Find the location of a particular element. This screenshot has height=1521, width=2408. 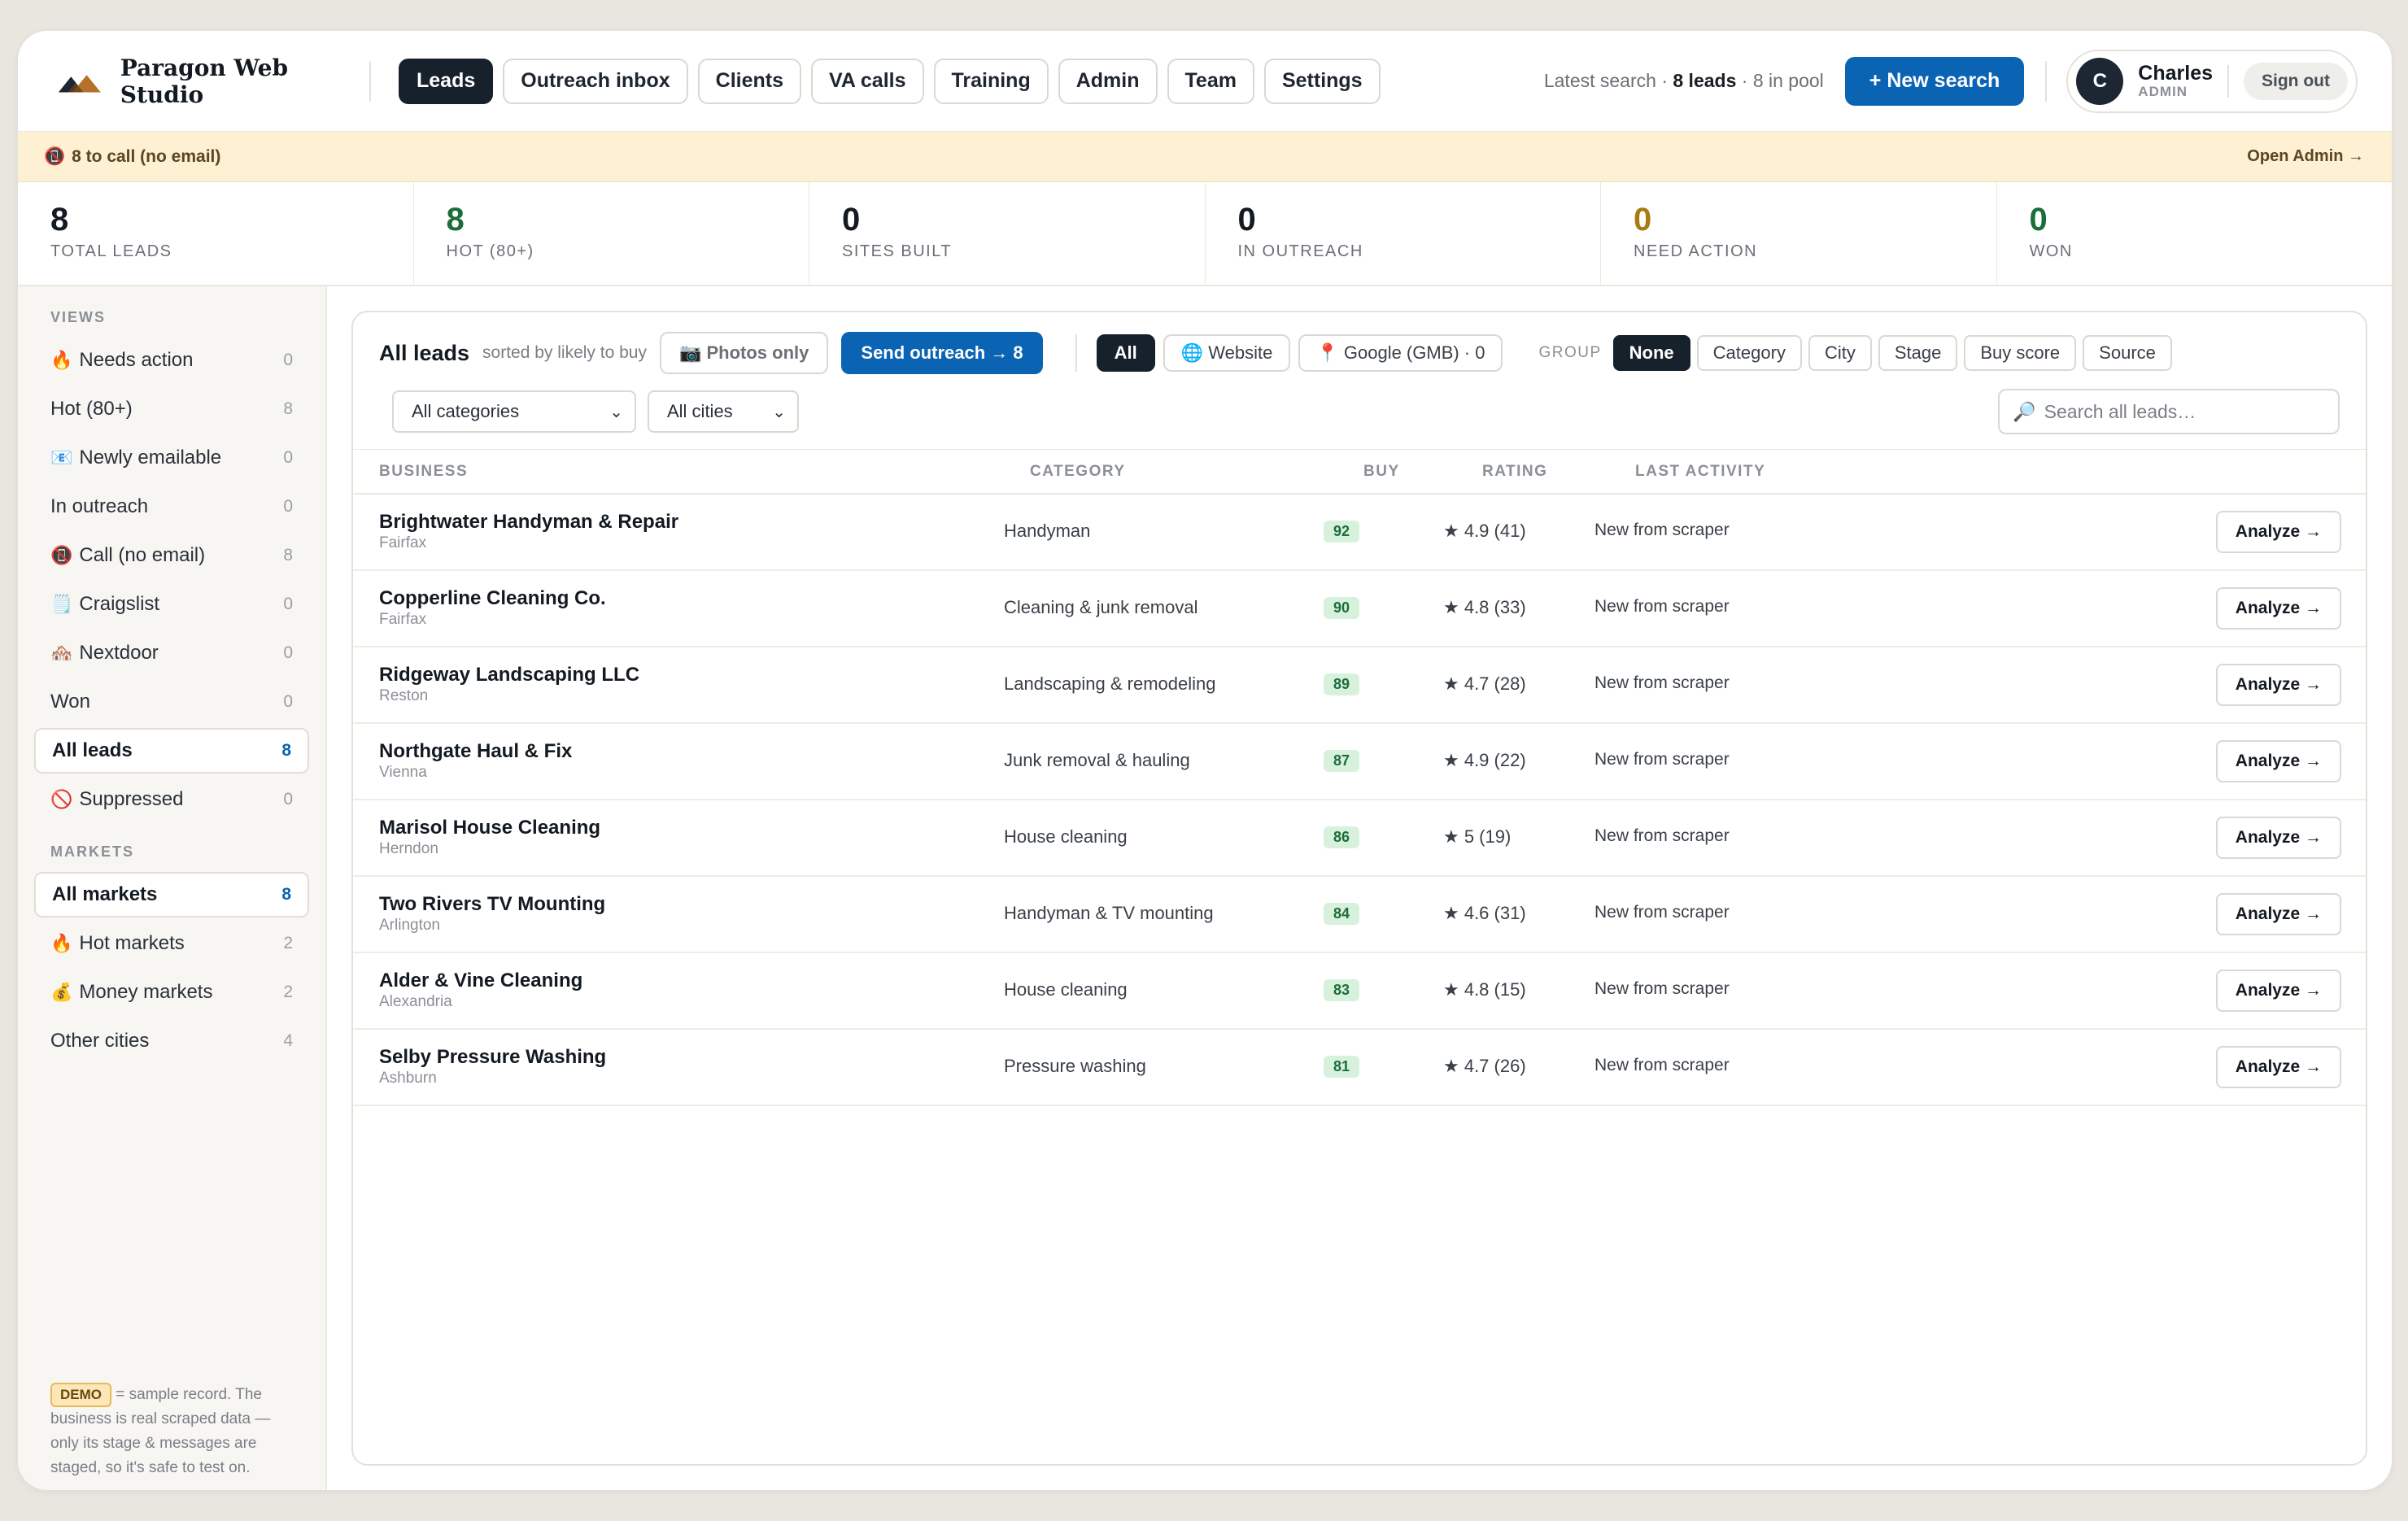

sidebar-view-hot-80: Hot (80+) 8 is located at coordinates (172, 409).